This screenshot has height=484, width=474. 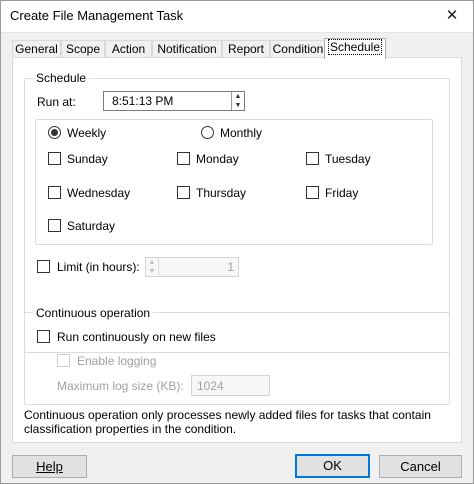 I want to click on tab-schedule: Schedule, so click(x=355, y=48).